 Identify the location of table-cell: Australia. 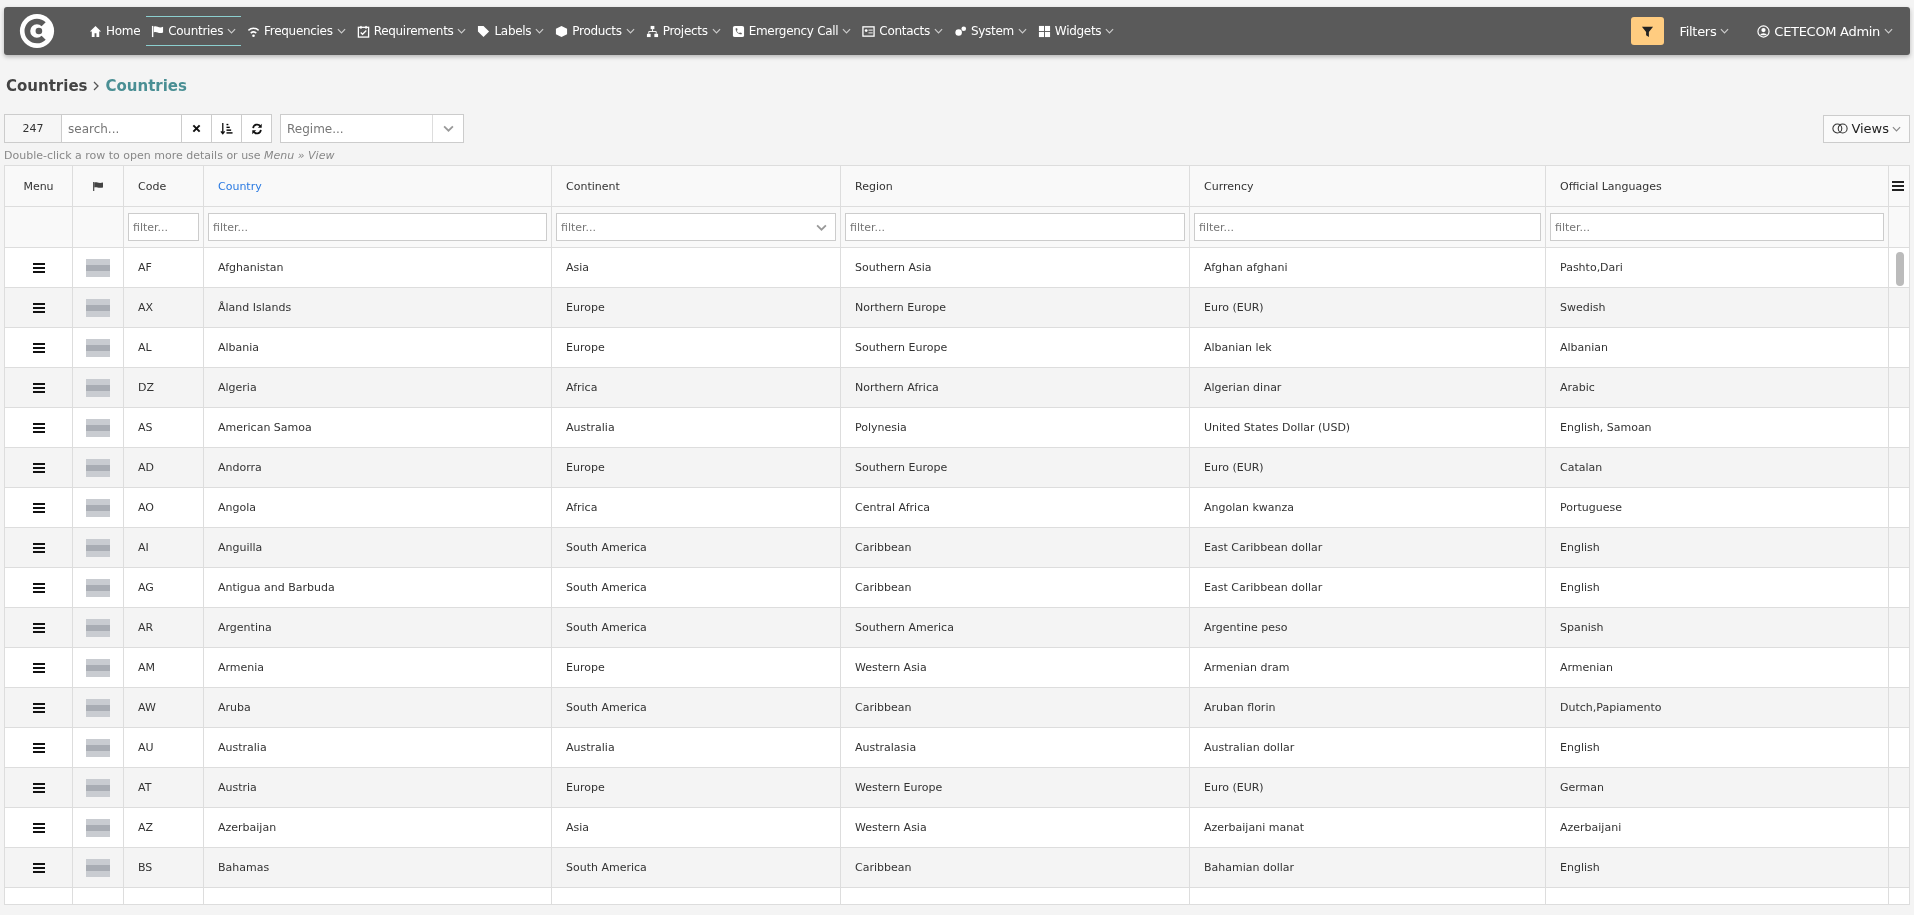
(590, 427).